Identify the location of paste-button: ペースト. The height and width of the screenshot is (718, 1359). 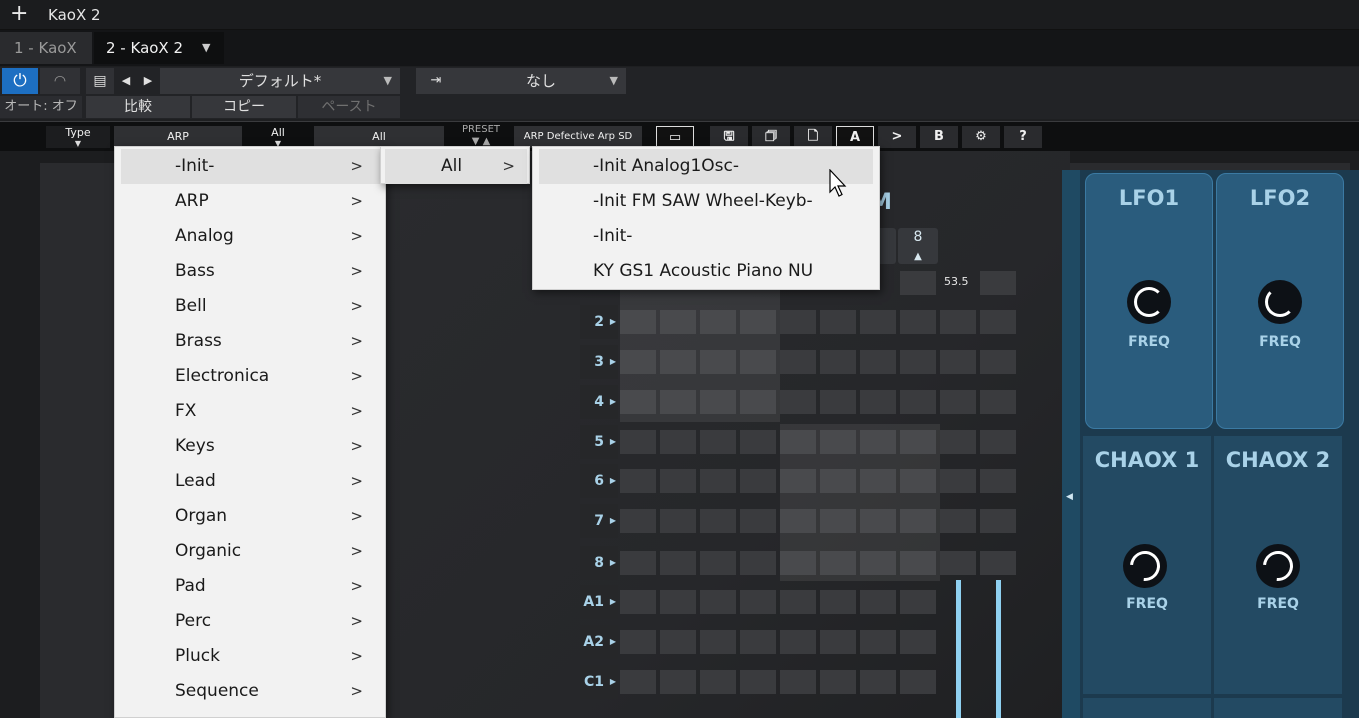
(349, 107).